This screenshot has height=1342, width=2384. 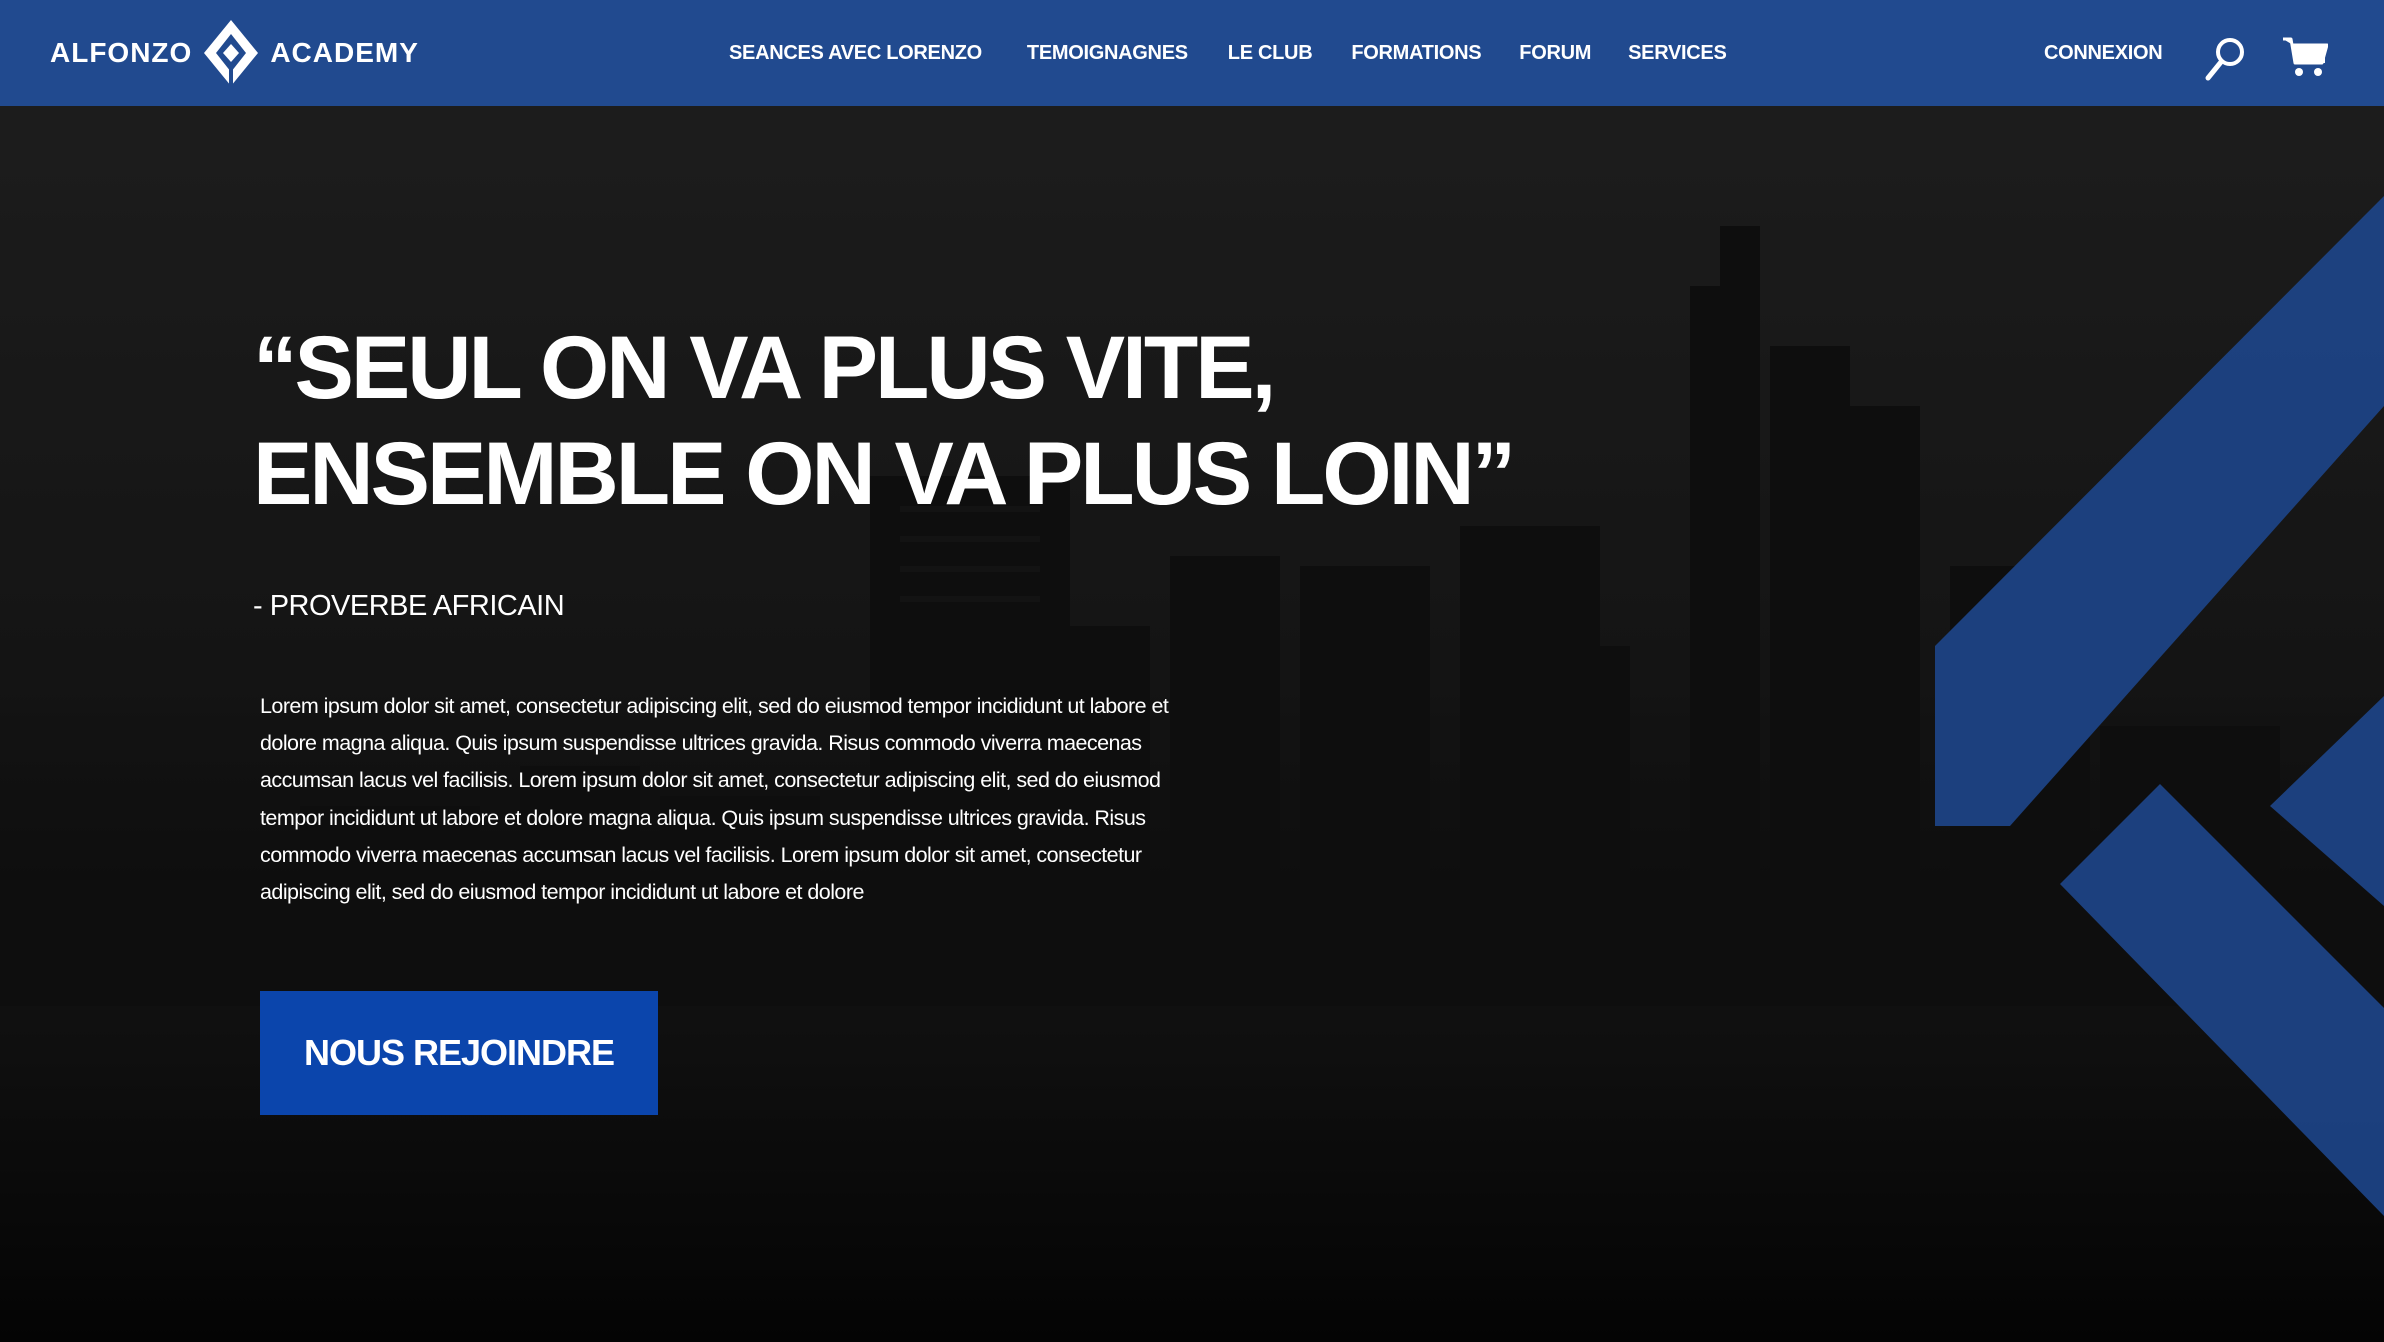 I want to click on blue-chevron-decoration, so click(x=2159, y=706).